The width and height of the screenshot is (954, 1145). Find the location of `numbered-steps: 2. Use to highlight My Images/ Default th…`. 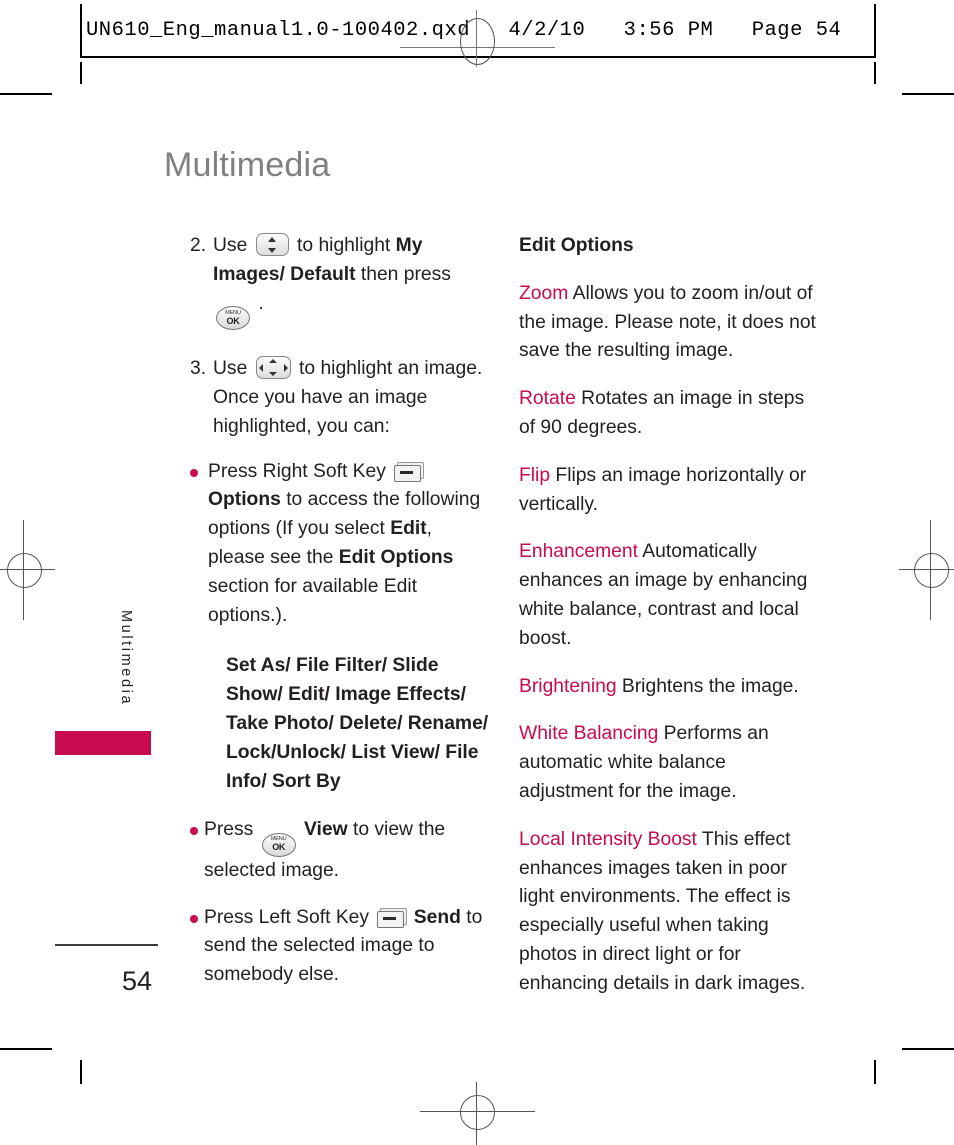

numbered-steps: 2. Use to highlight My Images/ Default th… is located at coordinates (340, 337).